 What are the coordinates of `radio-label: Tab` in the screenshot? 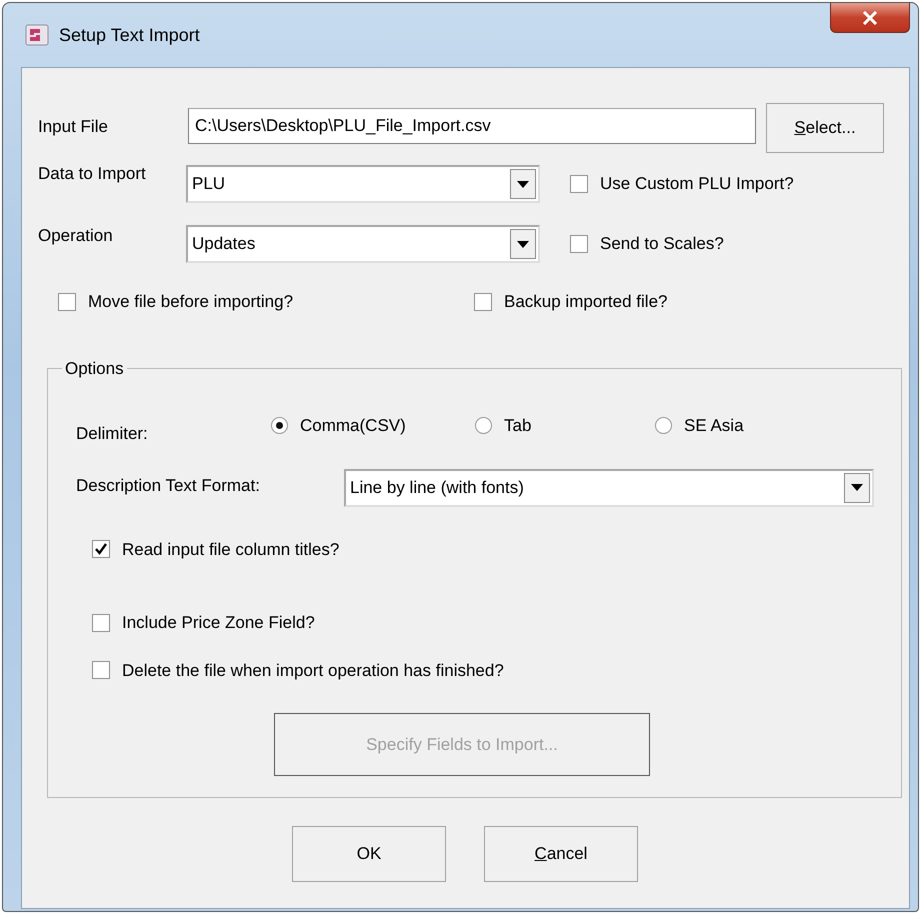 It's located at (518, 426).